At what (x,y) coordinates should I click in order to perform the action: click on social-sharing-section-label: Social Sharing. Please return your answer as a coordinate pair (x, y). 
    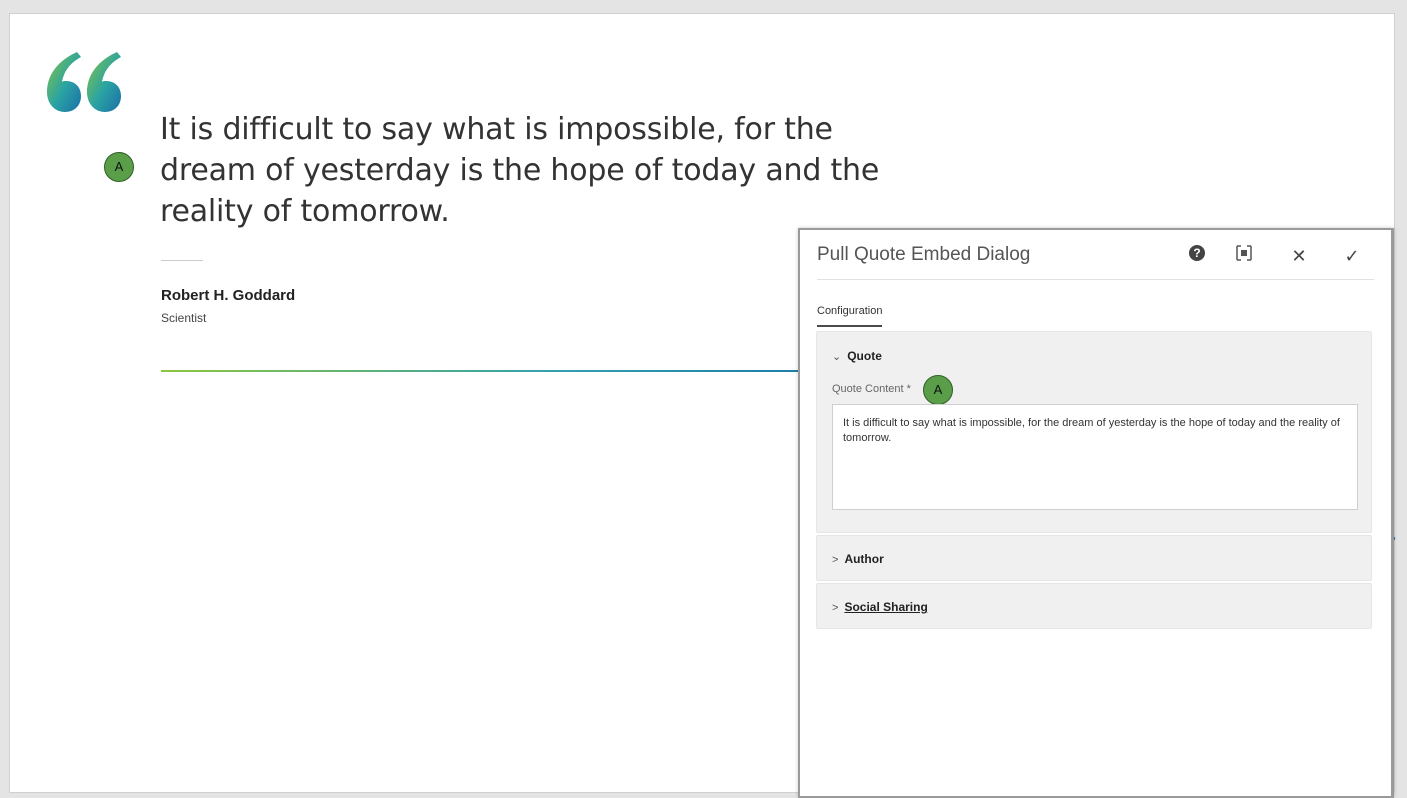
    Looking at the image, I should click on (886, 607).